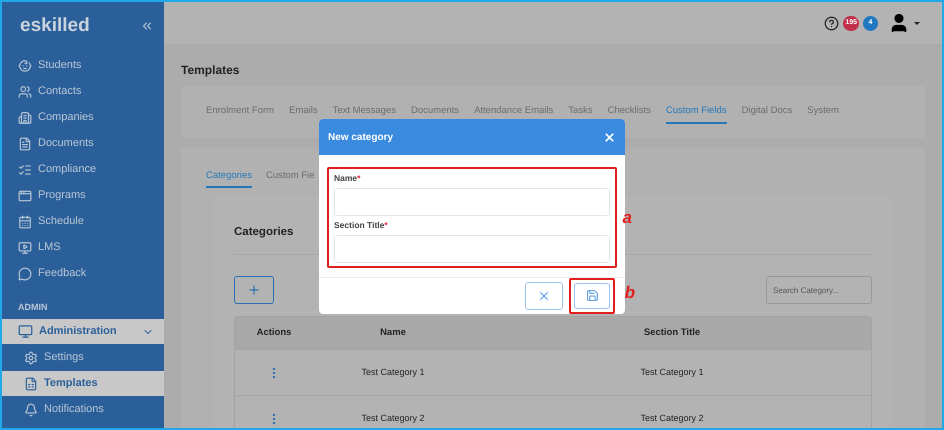  I want to click on window-icon, so click(25, 195).